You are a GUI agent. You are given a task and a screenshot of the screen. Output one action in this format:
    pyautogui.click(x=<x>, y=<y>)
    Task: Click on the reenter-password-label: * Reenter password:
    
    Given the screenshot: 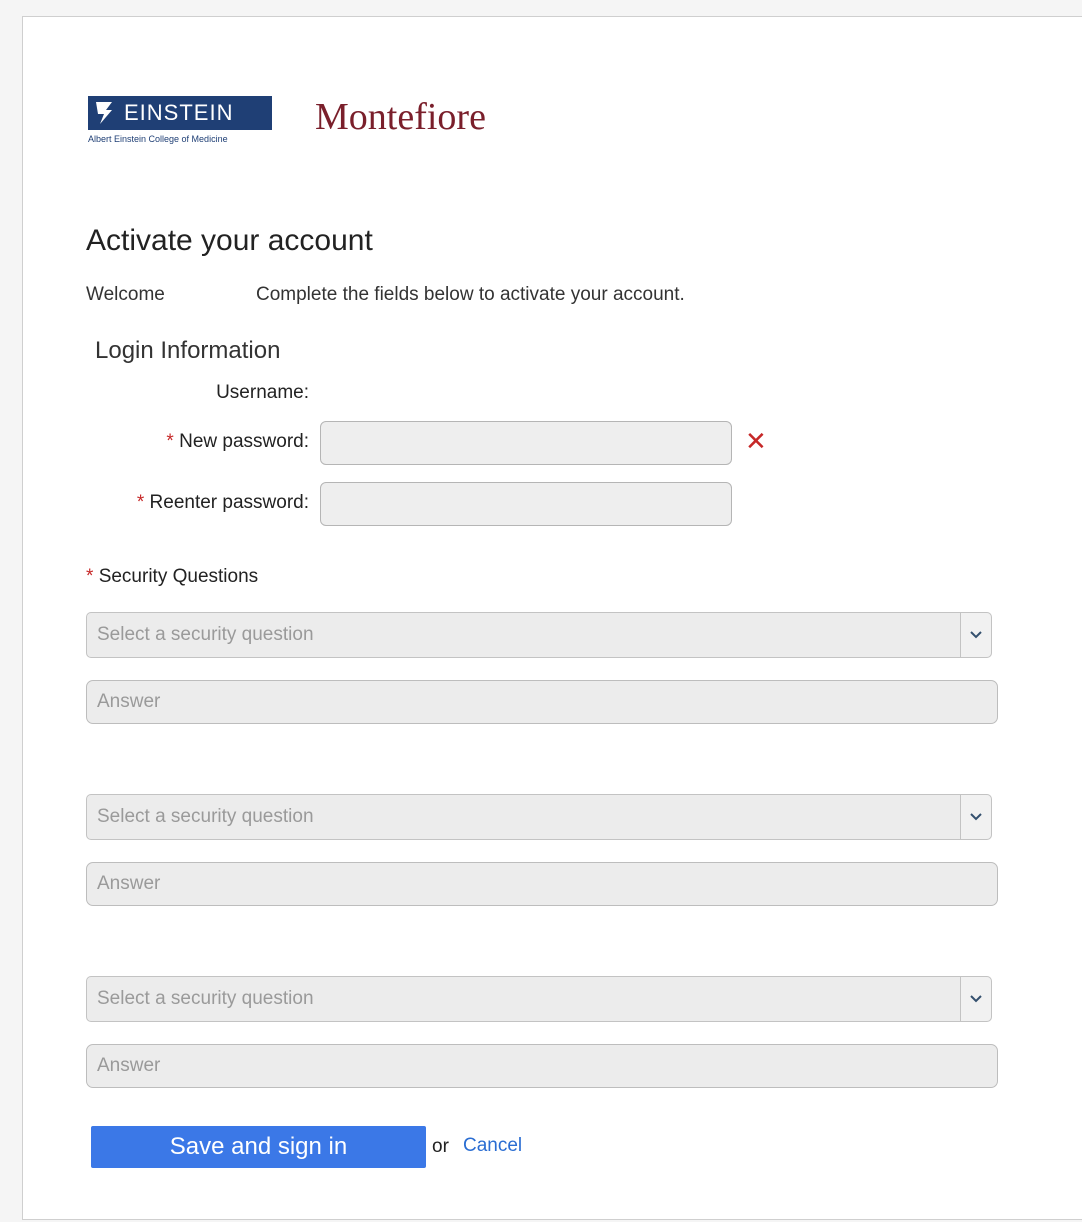 What is the action you would take?
    pyautogui.click(x=223, y=503)
    